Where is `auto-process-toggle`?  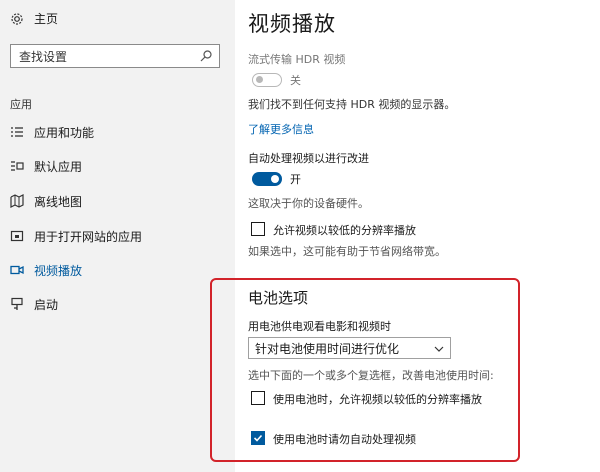 auto-process-toggle is located at coordinates (267, 179).